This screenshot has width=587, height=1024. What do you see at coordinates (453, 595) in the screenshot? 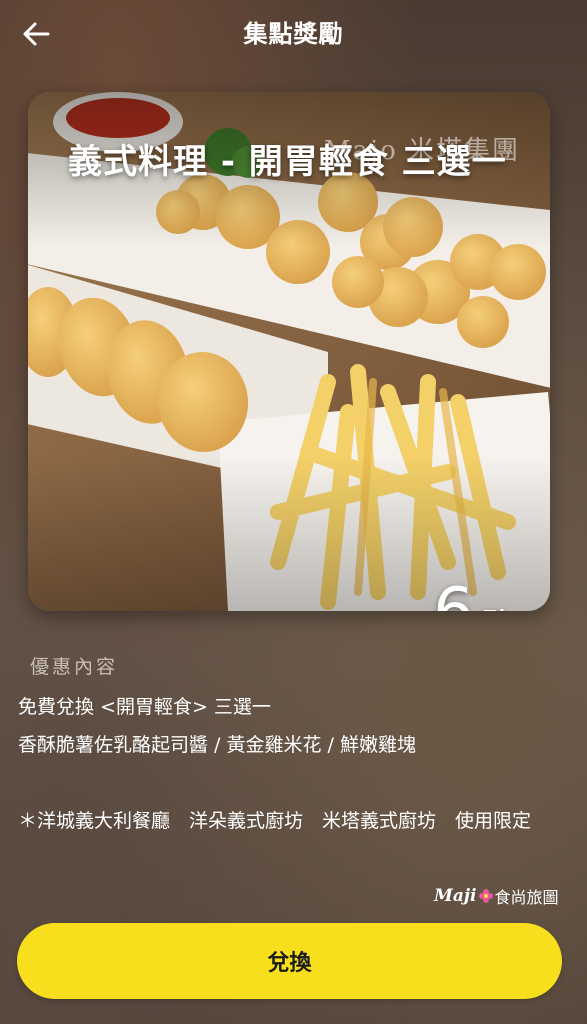
I see `points-value: 6` at bounding box center [453, 595].